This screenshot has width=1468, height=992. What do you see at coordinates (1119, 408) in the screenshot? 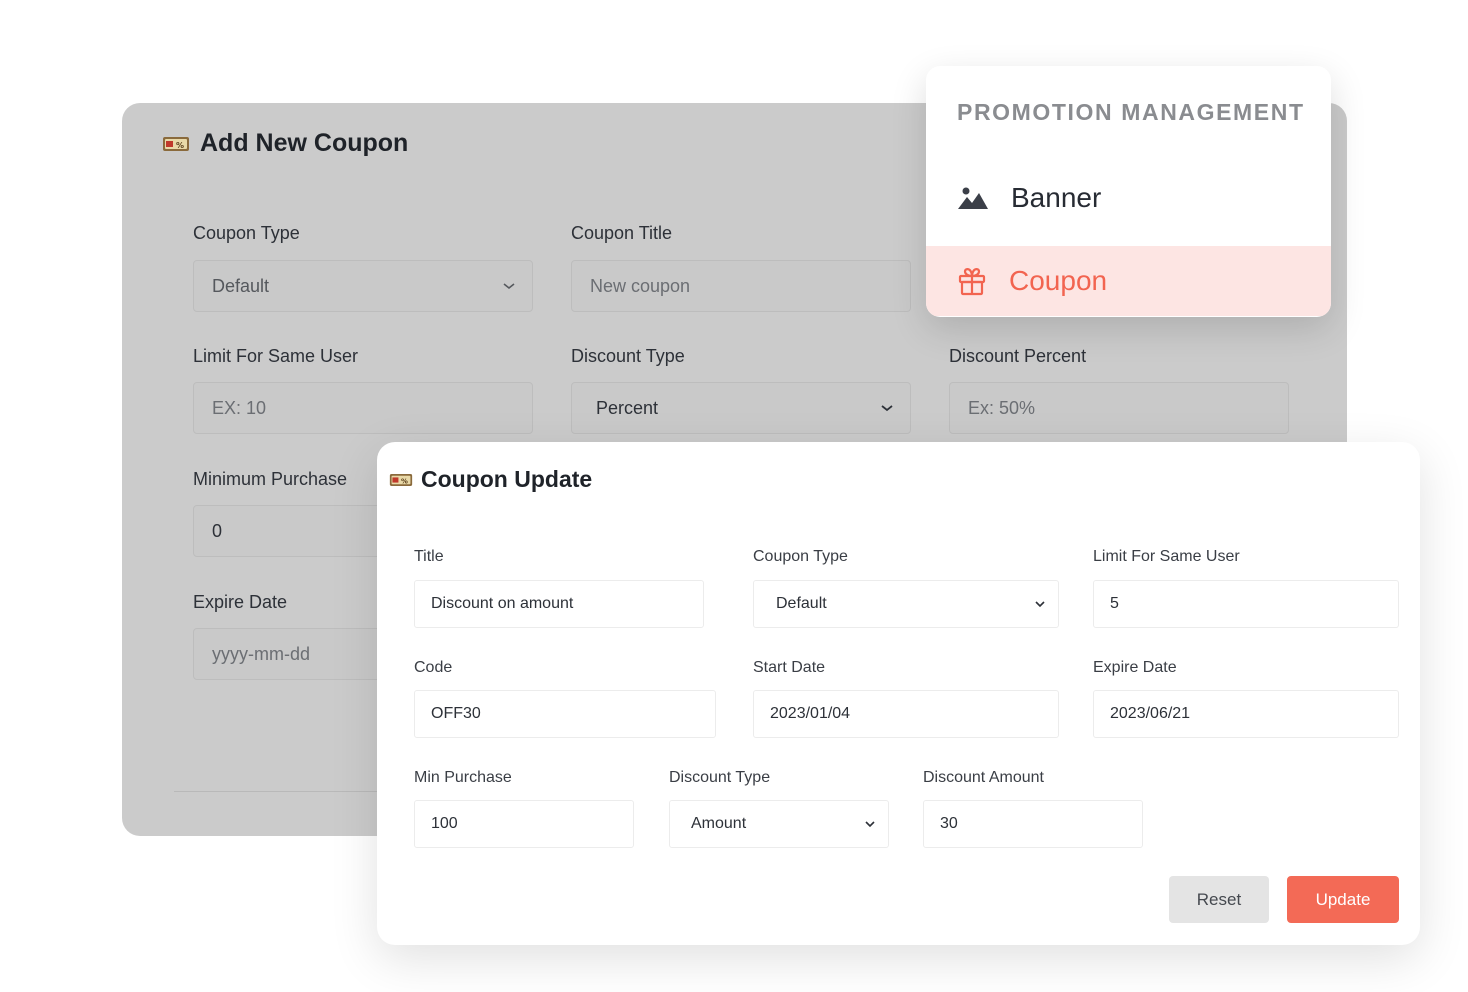
I see `discount-percent-input: Ex: 50%` at bounding box center [1119, 408].